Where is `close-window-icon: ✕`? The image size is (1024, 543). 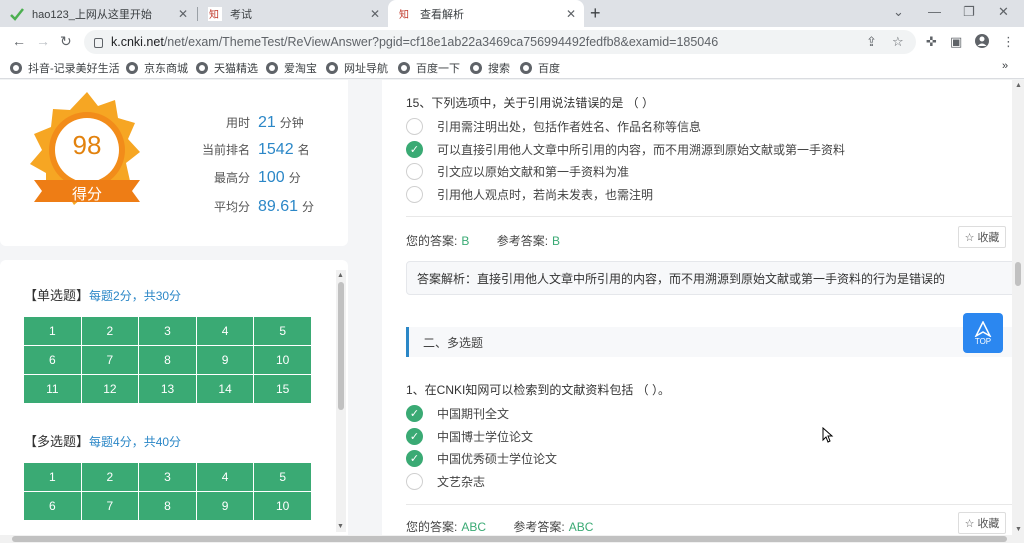 close-window-icon: ✕ is located at coordinates (1003, 12).